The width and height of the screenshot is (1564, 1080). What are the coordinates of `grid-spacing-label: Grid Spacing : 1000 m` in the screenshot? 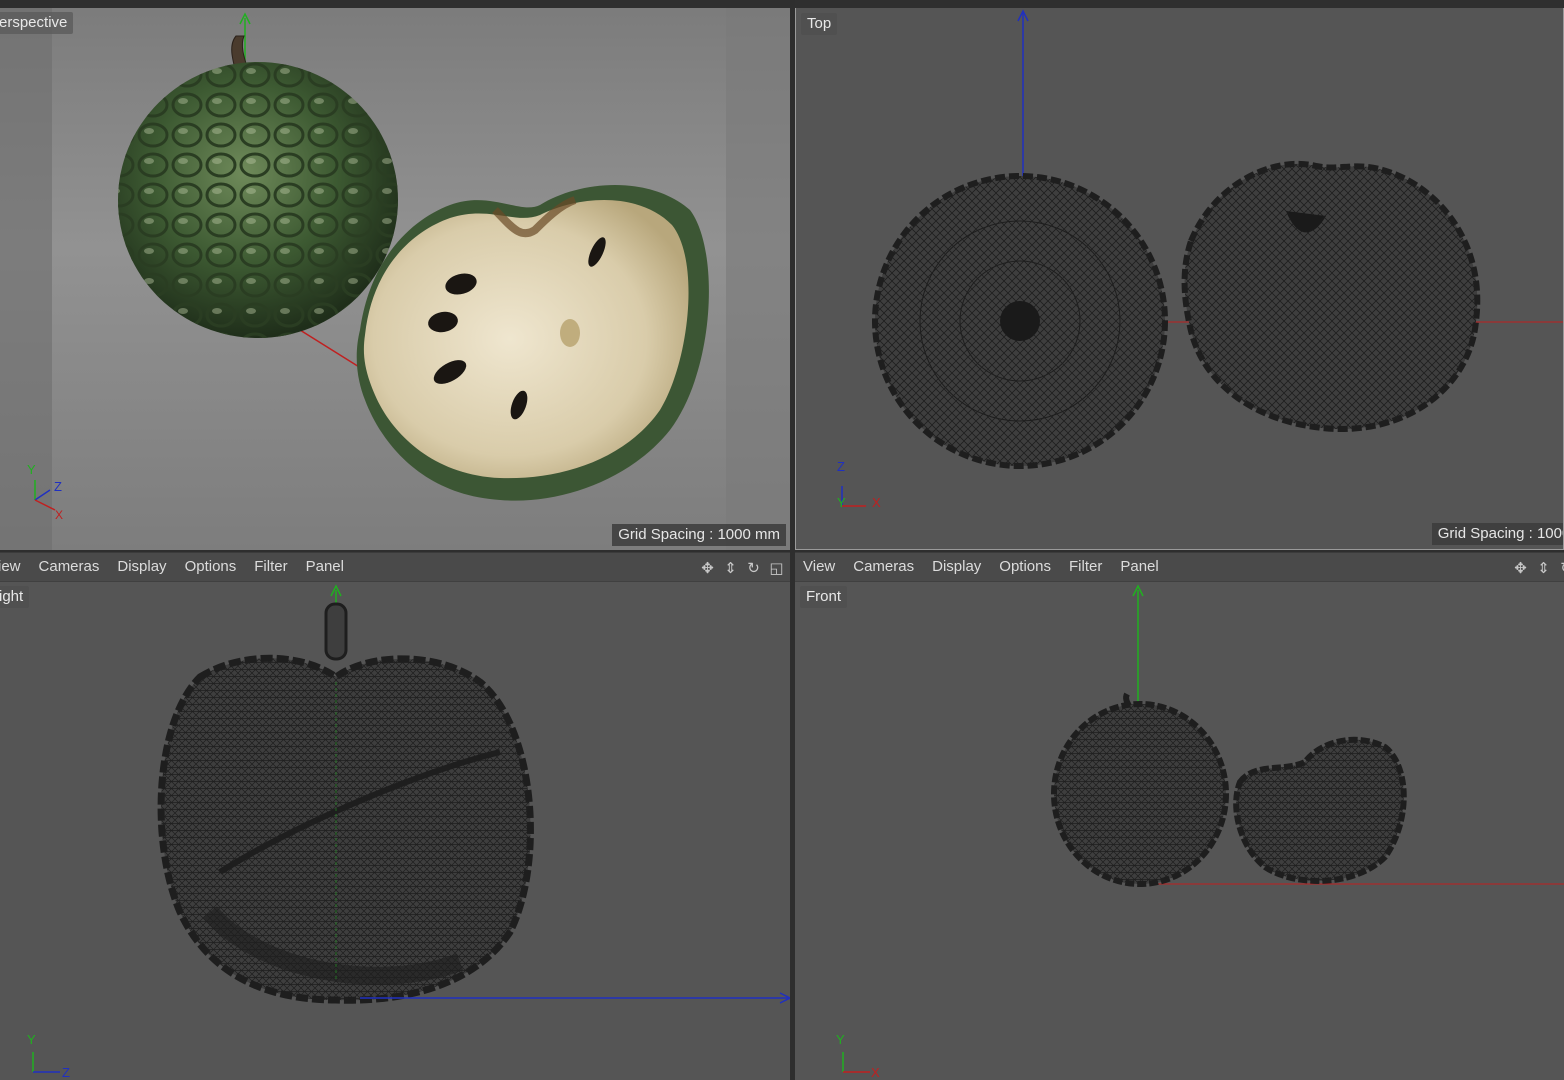 It's located at (1497, 534).